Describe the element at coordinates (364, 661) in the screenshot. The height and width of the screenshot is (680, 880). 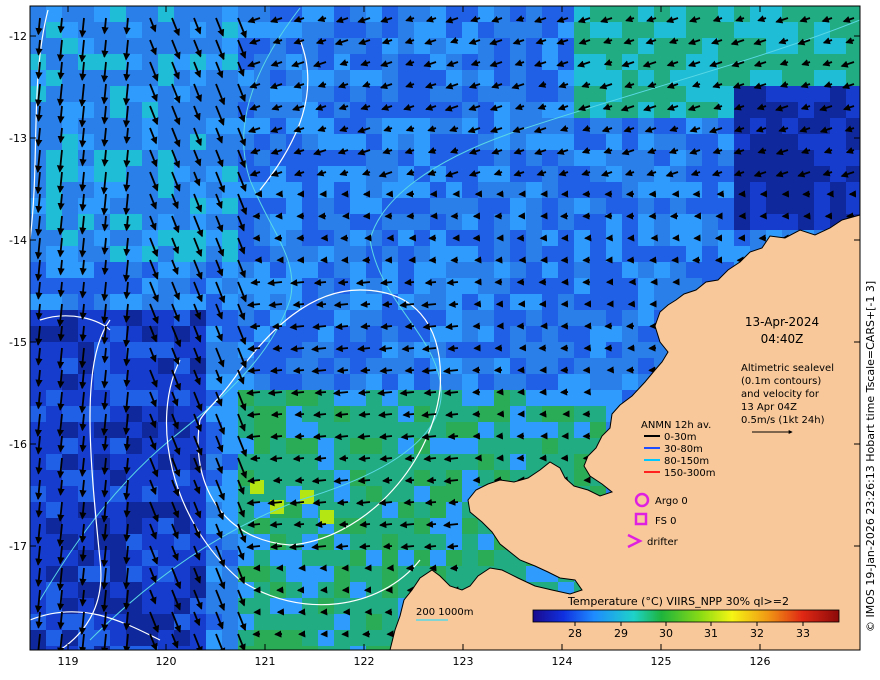
I see `lon-tick-label: 122` at that location.